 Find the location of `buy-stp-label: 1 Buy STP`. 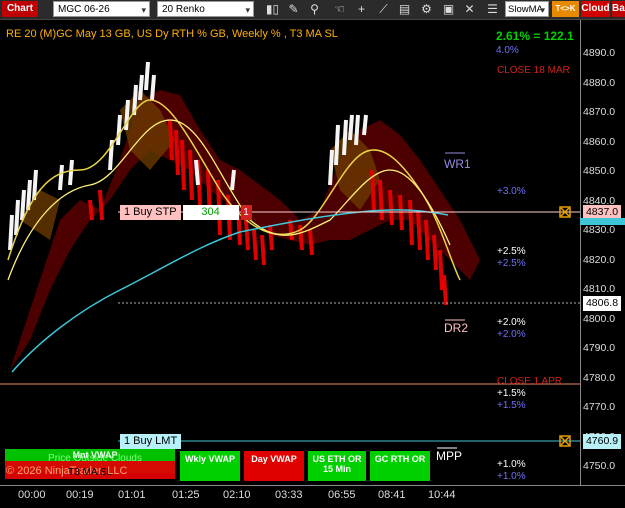

buy-stp-label: 1 Buy STP is located at coordinates (150, 212).